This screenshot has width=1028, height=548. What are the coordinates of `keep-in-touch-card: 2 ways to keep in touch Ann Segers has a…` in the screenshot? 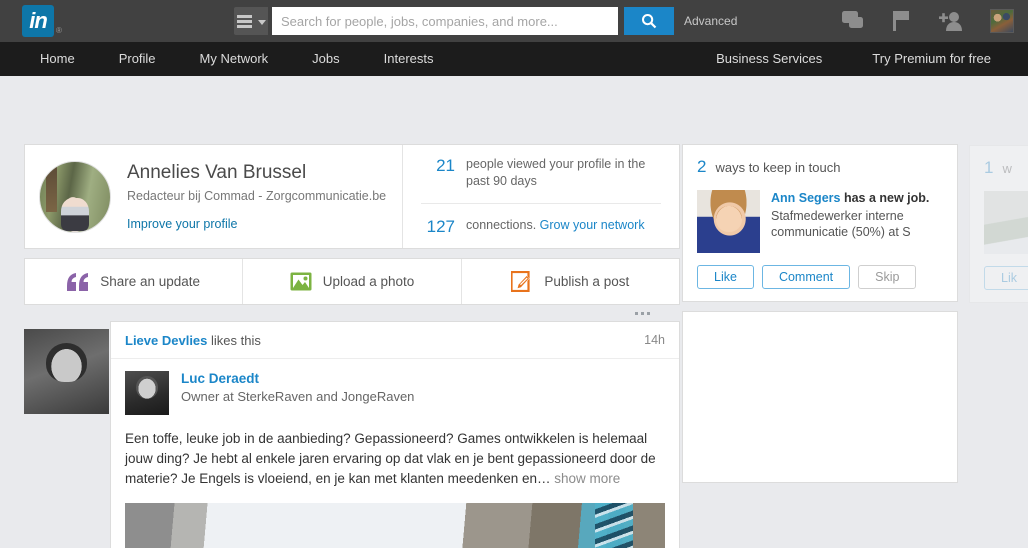 It's located at (855, 223).